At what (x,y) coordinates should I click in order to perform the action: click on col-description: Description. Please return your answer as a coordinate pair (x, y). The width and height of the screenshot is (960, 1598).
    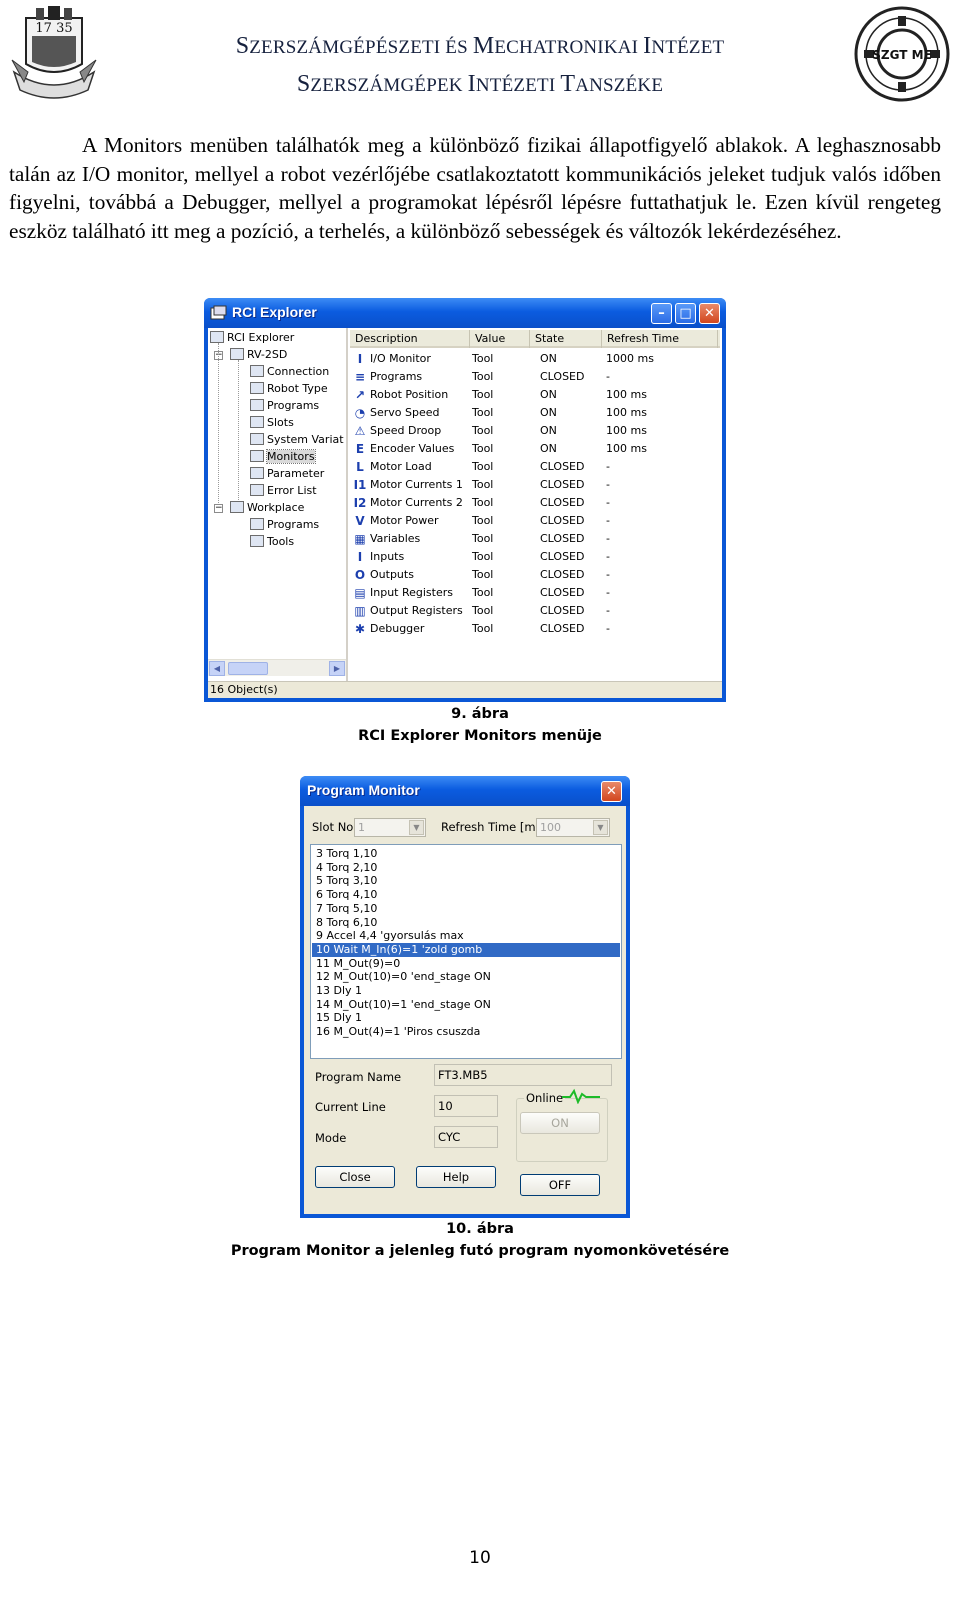
    Looking at the image, I should click on (410, 339).